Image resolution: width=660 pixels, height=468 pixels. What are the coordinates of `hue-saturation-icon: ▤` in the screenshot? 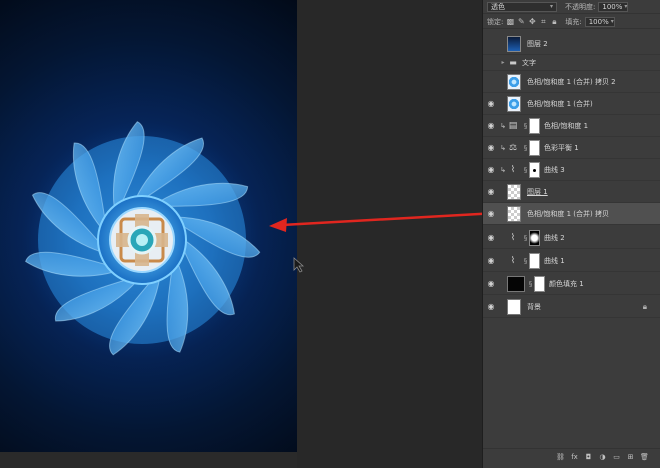 It's located at (513, 125).